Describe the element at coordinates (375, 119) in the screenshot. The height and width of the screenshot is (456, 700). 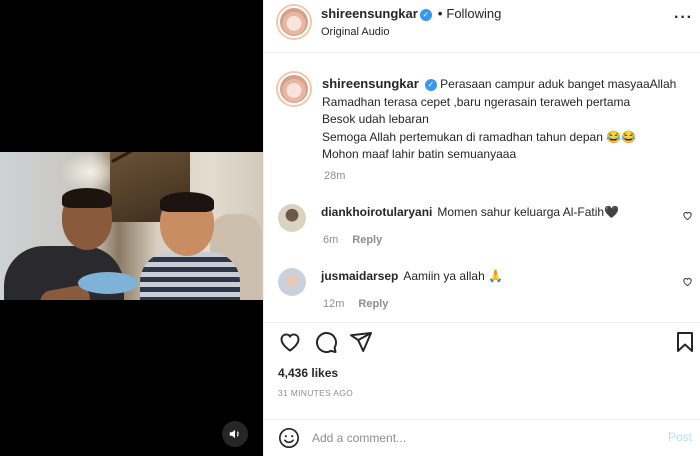
I see `caption-text: Besok udah lebaran` at that location.